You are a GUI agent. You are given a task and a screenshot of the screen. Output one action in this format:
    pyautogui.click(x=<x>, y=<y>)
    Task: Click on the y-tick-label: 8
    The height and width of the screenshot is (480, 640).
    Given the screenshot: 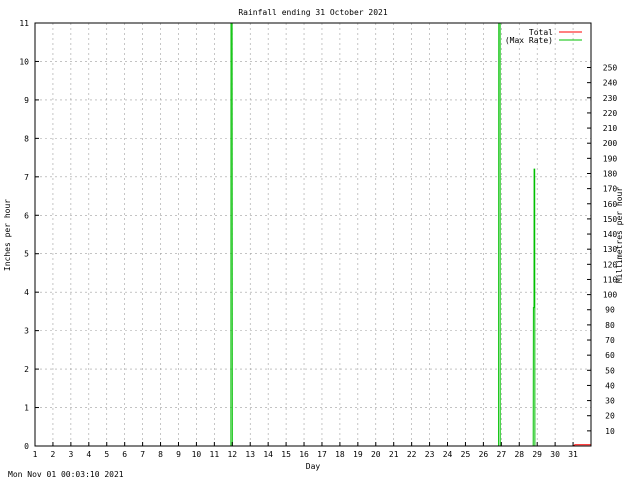 What is the action you would take?
    pyautogui.click(x=26, y=138)
    